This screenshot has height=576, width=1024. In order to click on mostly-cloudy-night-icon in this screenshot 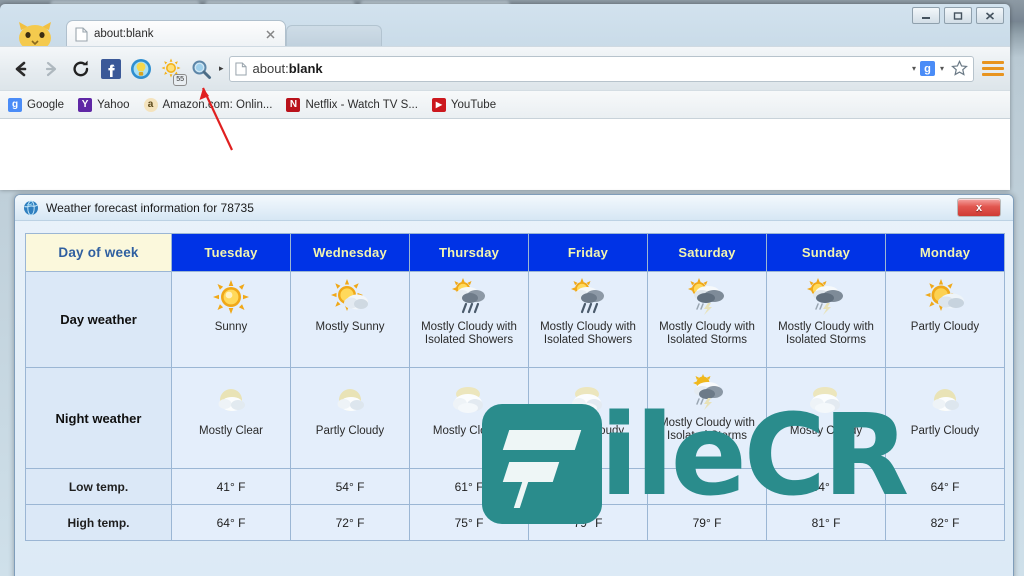, I will do `click(469, 402)`.